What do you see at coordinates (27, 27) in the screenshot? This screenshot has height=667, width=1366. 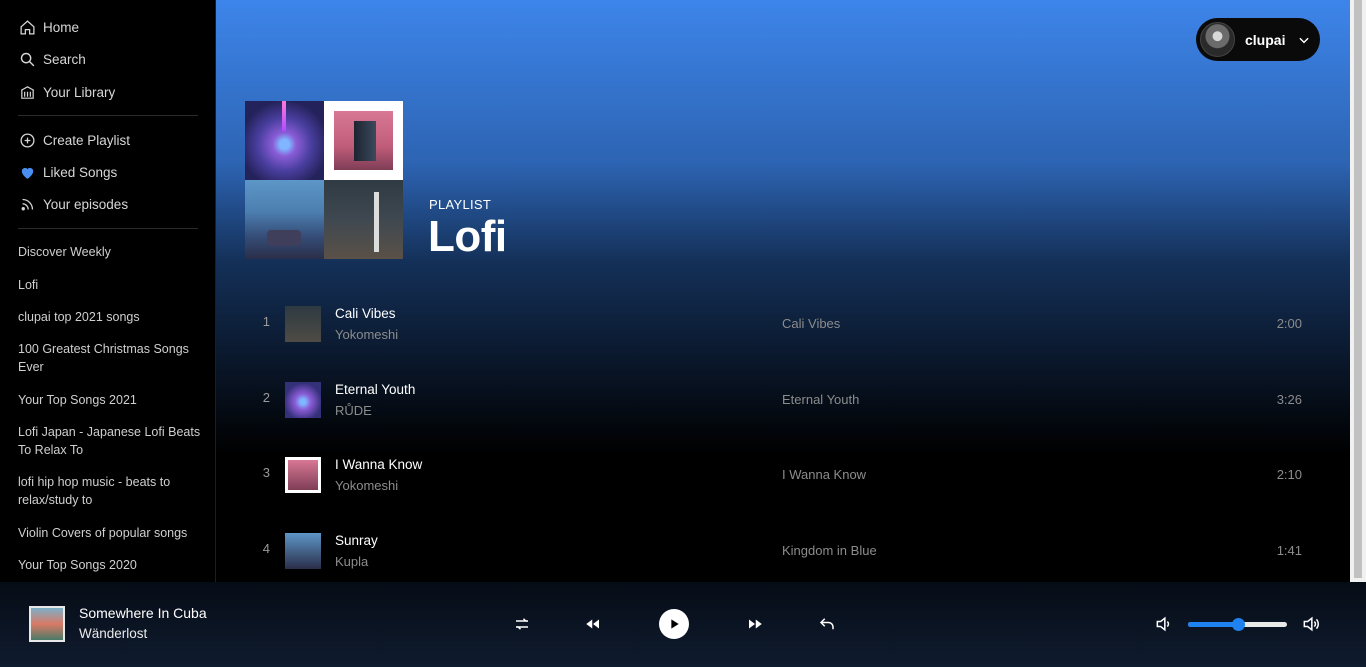 I see `home-icon` at bounding box center [27, 27].